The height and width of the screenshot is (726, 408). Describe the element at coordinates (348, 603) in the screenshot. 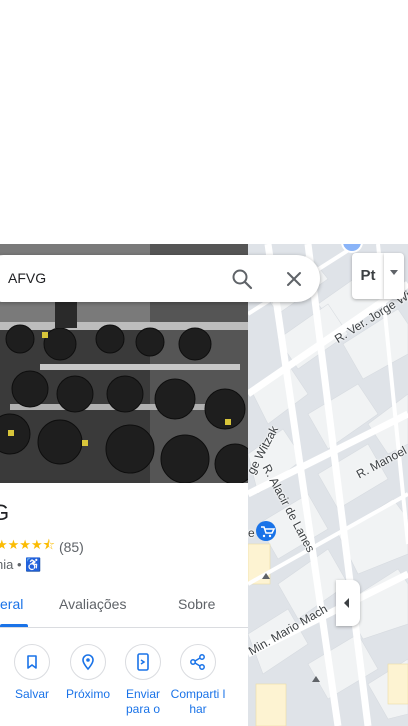

I see `collapse-panel-button` at that location.